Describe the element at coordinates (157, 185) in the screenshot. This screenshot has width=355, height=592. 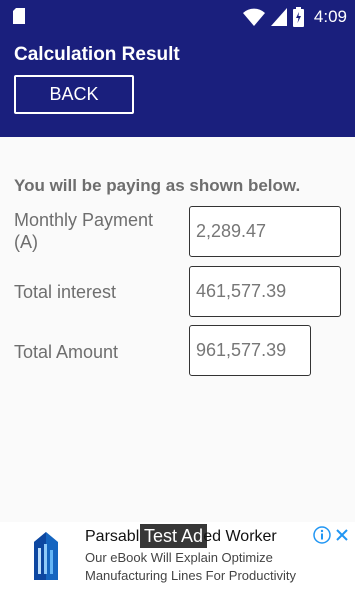
I see `result-heading: You will be paying as shown below.` at that location.